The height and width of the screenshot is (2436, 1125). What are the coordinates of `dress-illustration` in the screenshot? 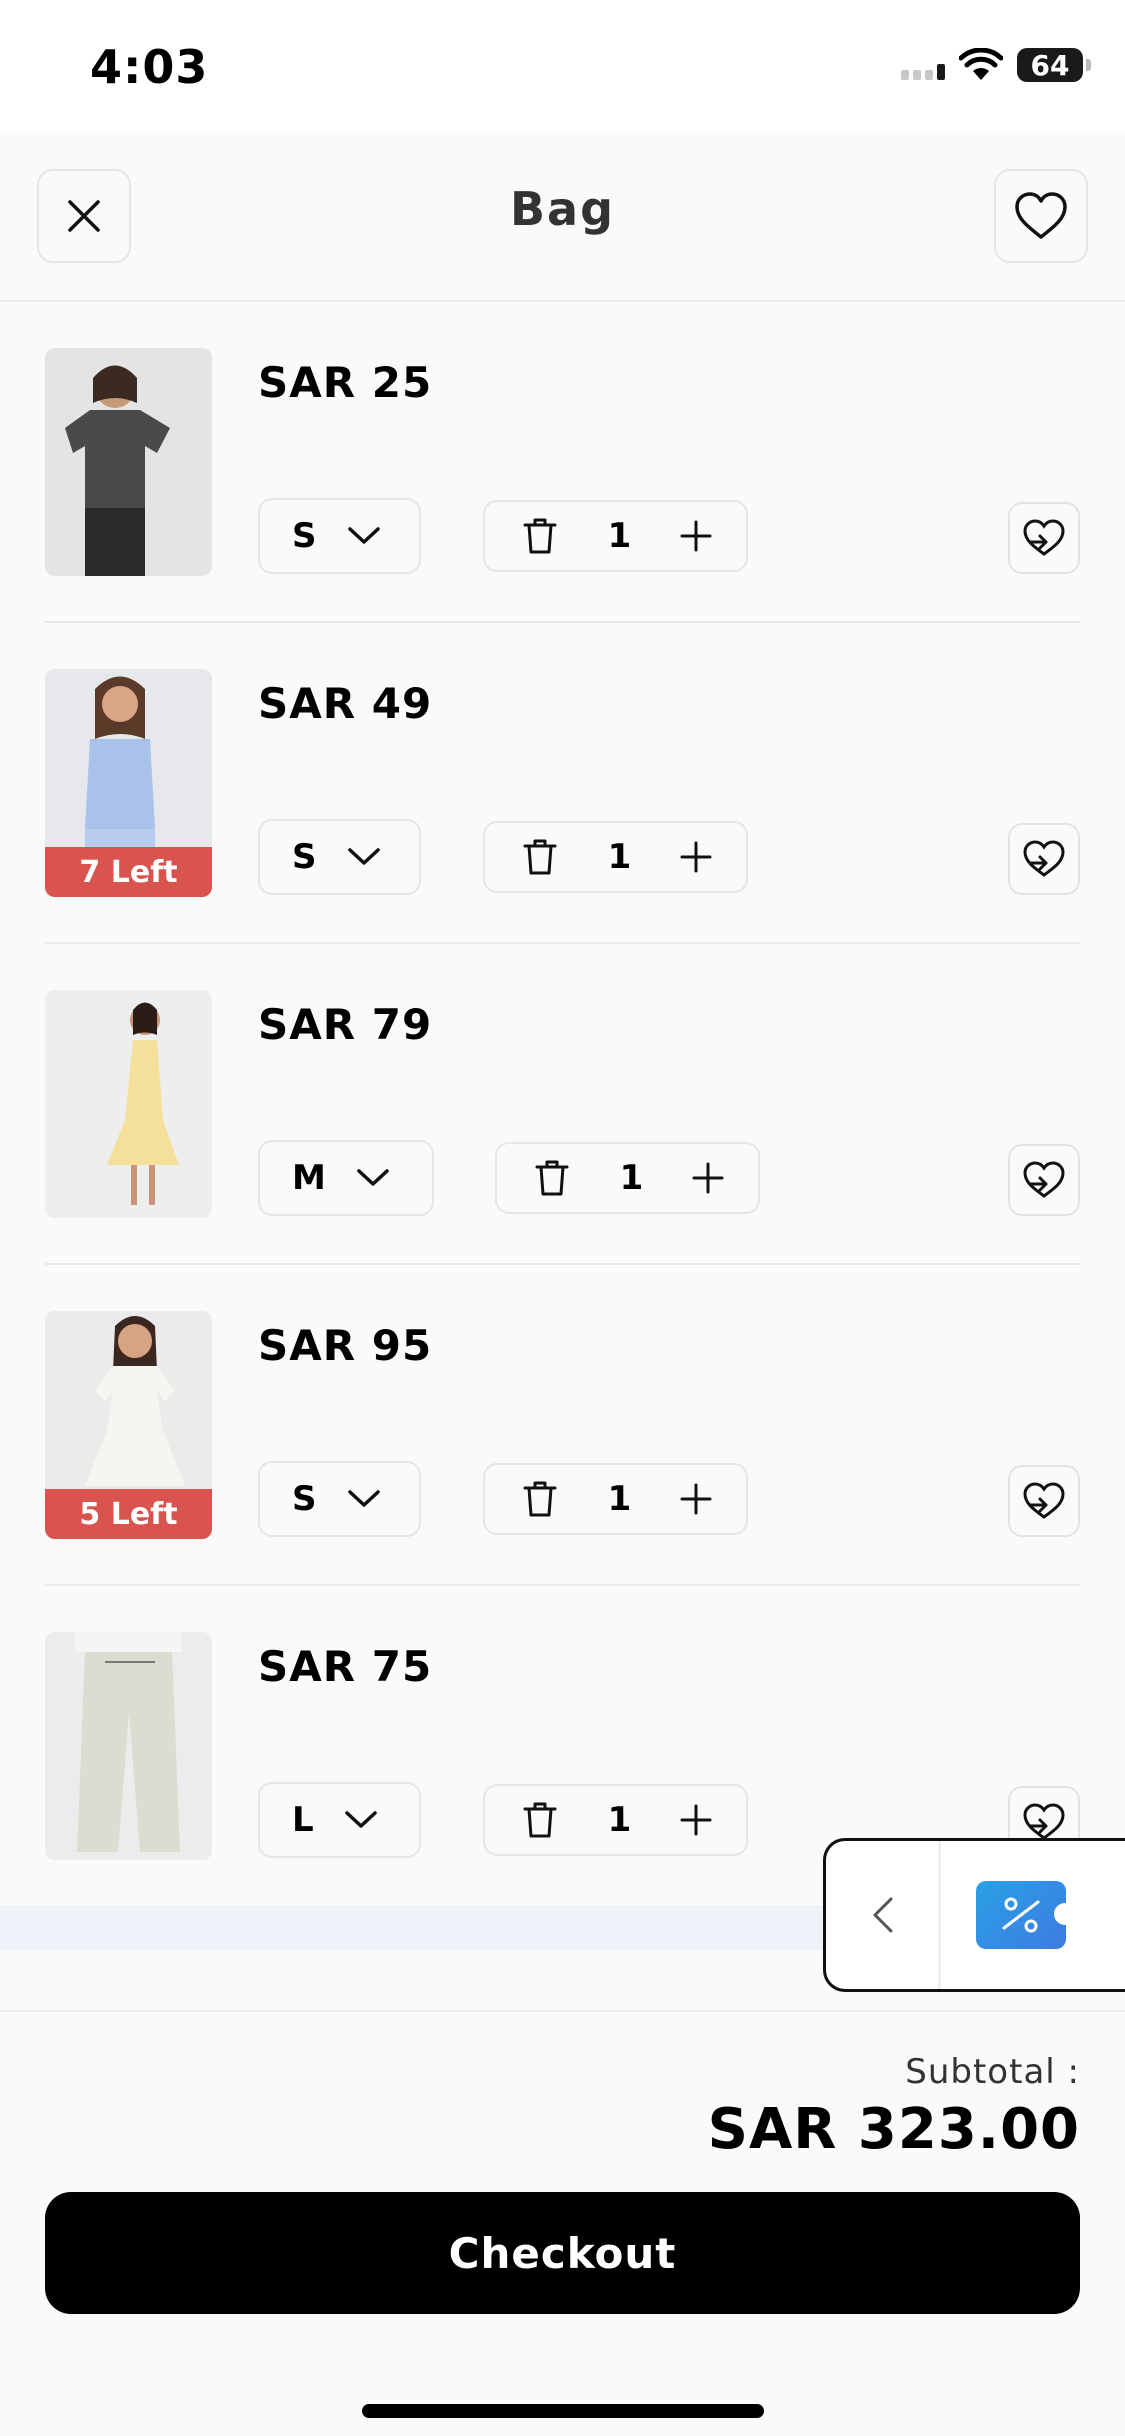 It's located at (128, 1104).